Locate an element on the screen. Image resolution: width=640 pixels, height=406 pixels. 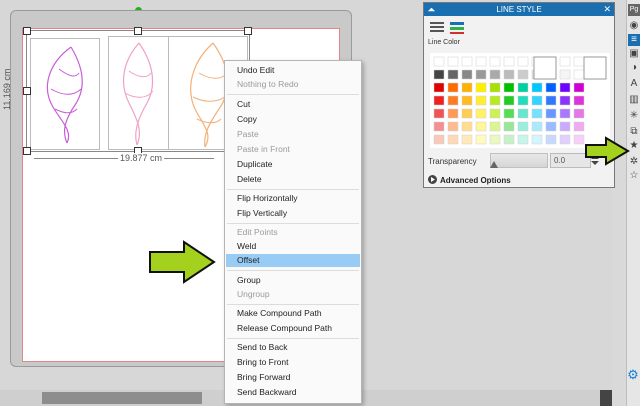
scrollbar-thumb is located at coordinates (122, 398).